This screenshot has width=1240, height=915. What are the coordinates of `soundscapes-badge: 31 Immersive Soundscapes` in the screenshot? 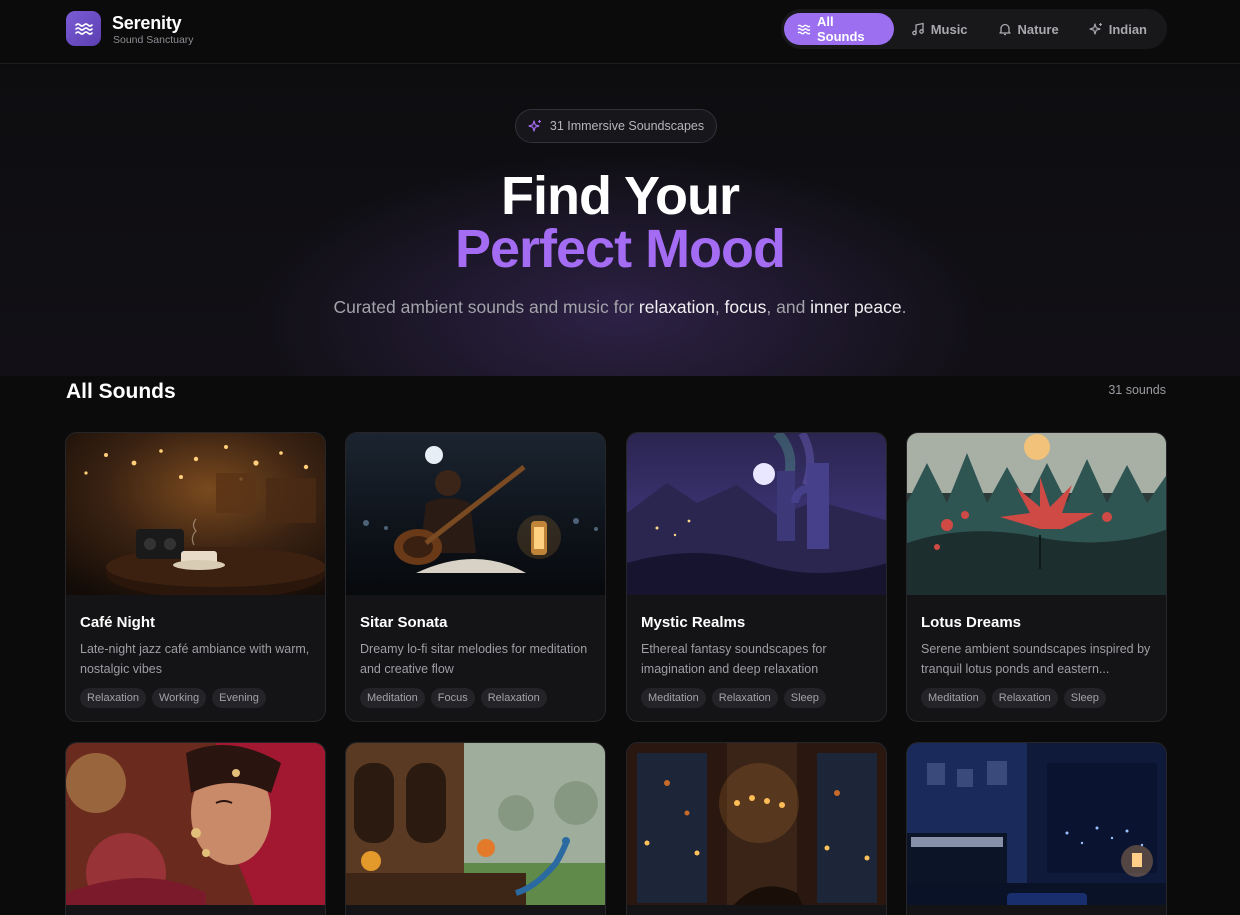 It's located at (616, 126).